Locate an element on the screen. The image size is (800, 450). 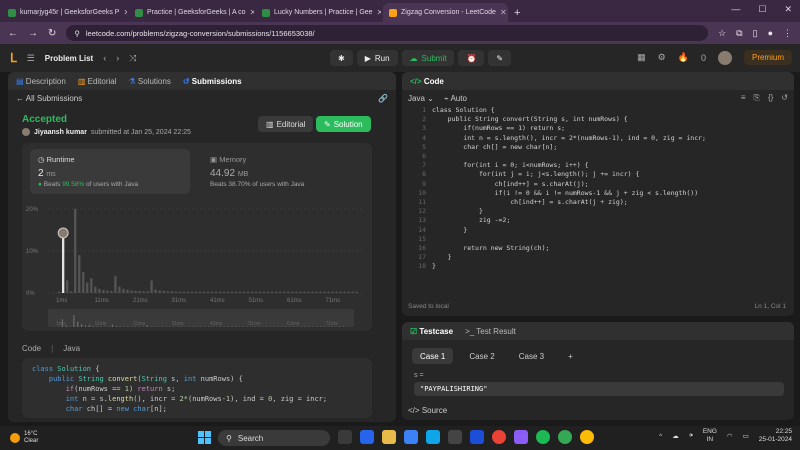
weather-widget: 16°C Clear is located at coordinates (19, 438).